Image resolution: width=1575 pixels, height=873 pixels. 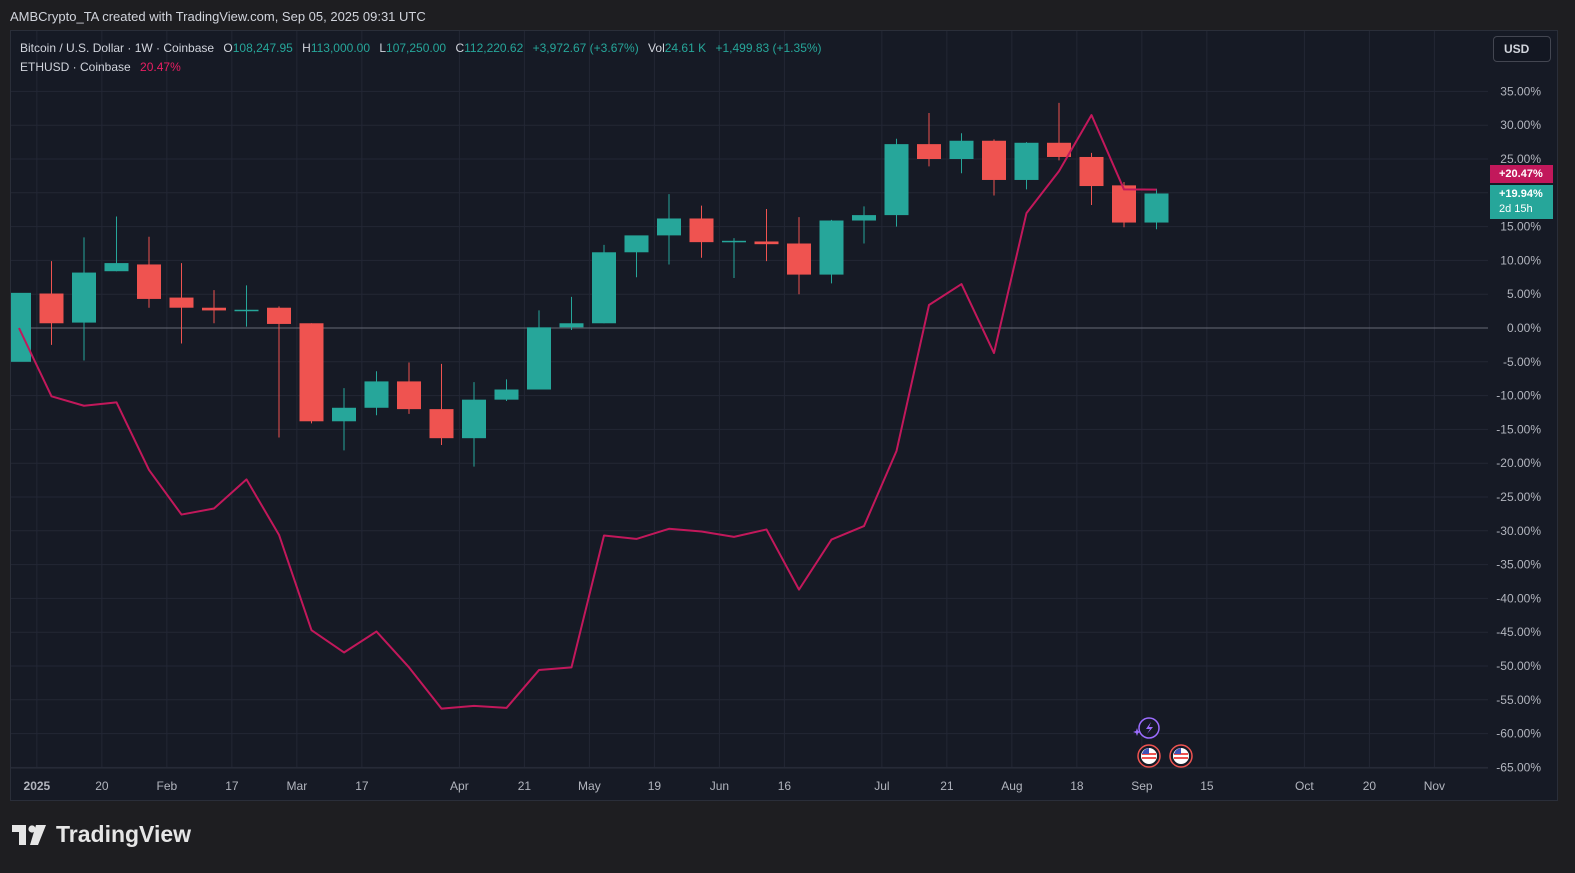 I want to click on eth-price-tag-value: +20.47%, so click(x=1521, y=174).